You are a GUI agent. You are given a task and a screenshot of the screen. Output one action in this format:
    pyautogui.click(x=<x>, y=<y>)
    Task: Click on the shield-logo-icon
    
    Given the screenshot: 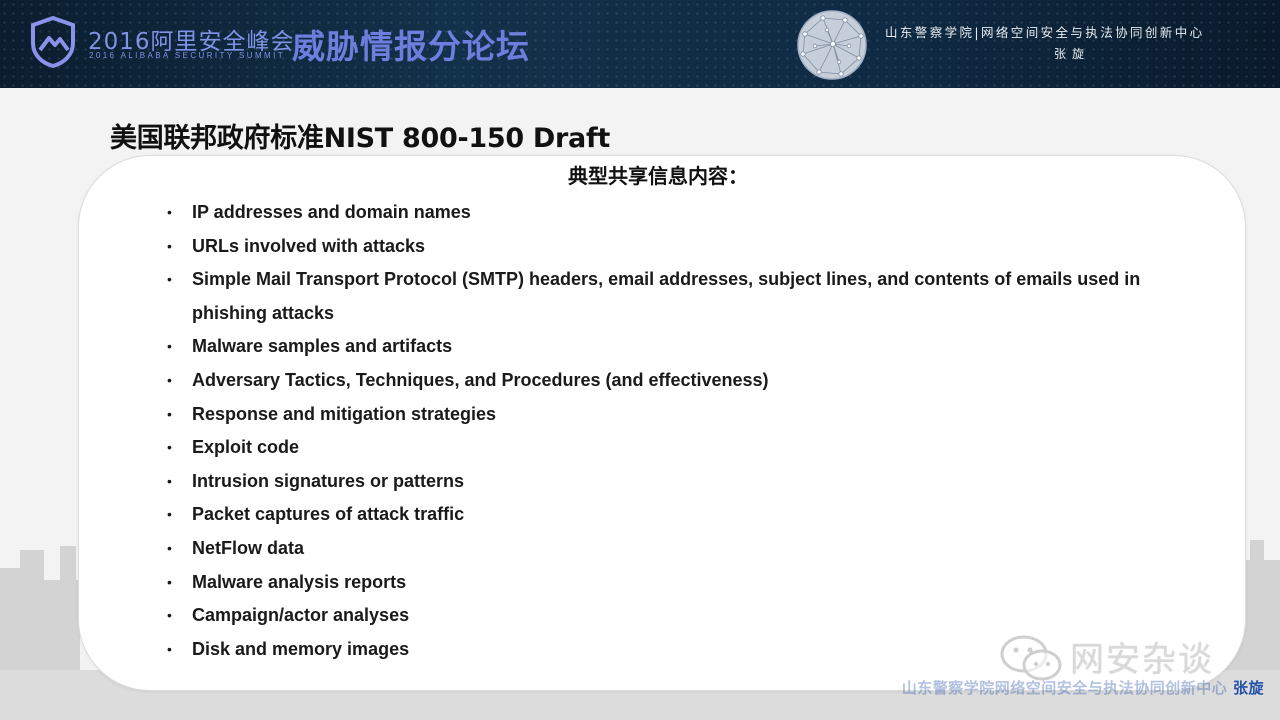 What is the action you would take?
    pyautogui.click(x=53, y=42)
    